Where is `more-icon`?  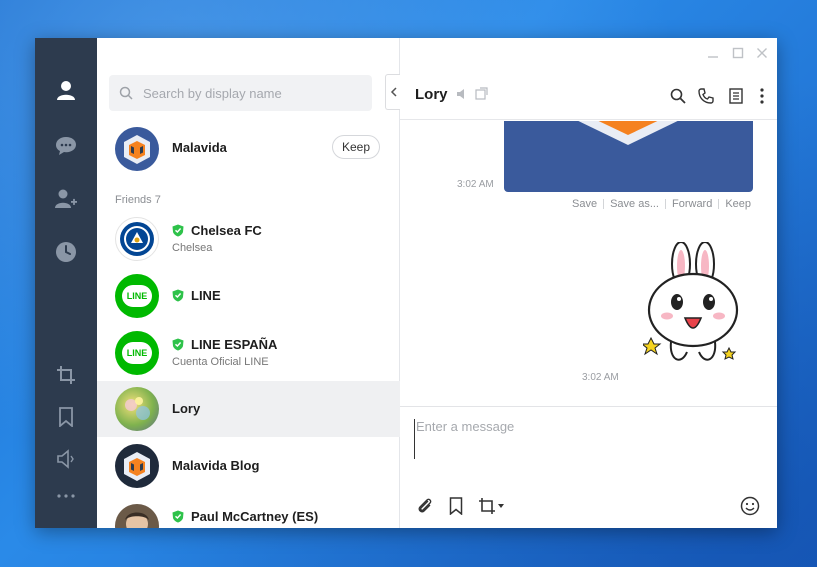
more-icon is located at coordinates (66, 496).